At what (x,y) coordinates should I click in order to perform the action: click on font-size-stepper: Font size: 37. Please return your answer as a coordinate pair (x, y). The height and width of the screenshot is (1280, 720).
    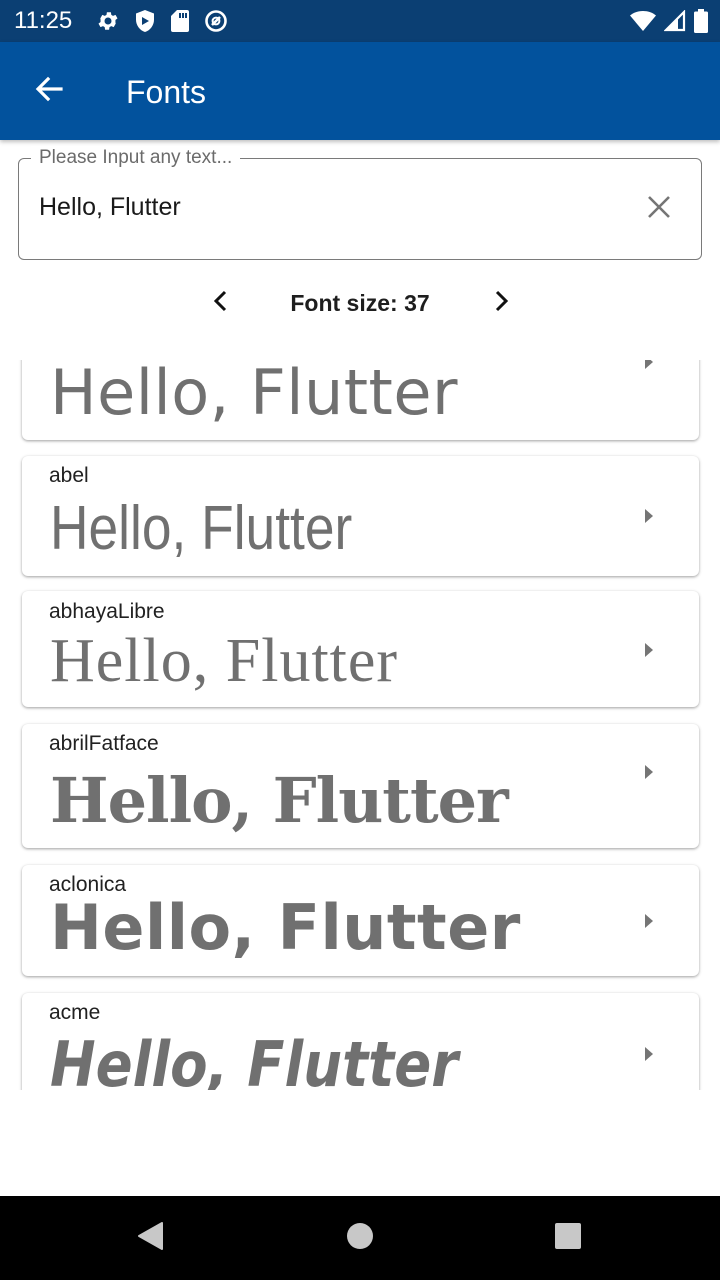
    Looking at the image, I should click on (360, 303).